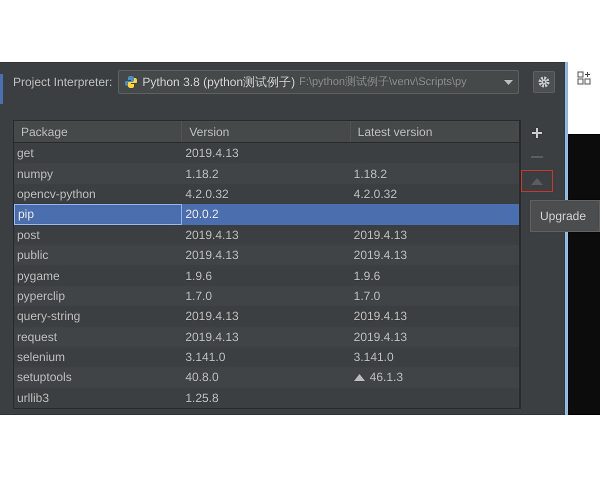  What do you see at coordinates (202, 215) in the screenshot?
I see `version-cell-text: 20.0.2` at bounding box center [202, 215].